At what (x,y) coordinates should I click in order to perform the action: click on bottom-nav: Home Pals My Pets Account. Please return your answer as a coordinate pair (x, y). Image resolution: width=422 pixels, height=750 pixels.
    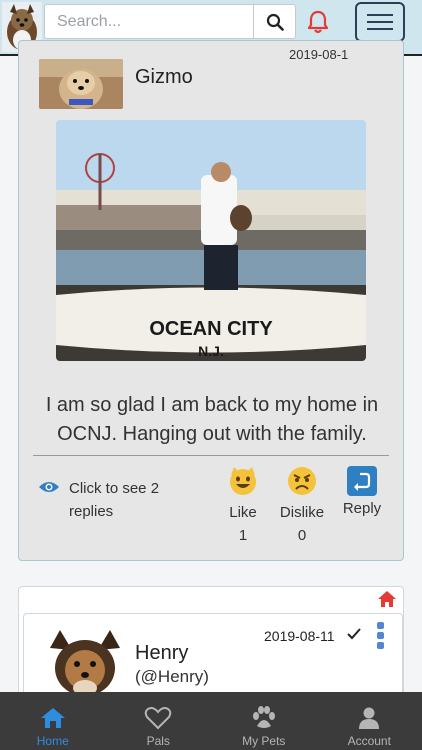
    Looking at the image, I should click on (211, 721).